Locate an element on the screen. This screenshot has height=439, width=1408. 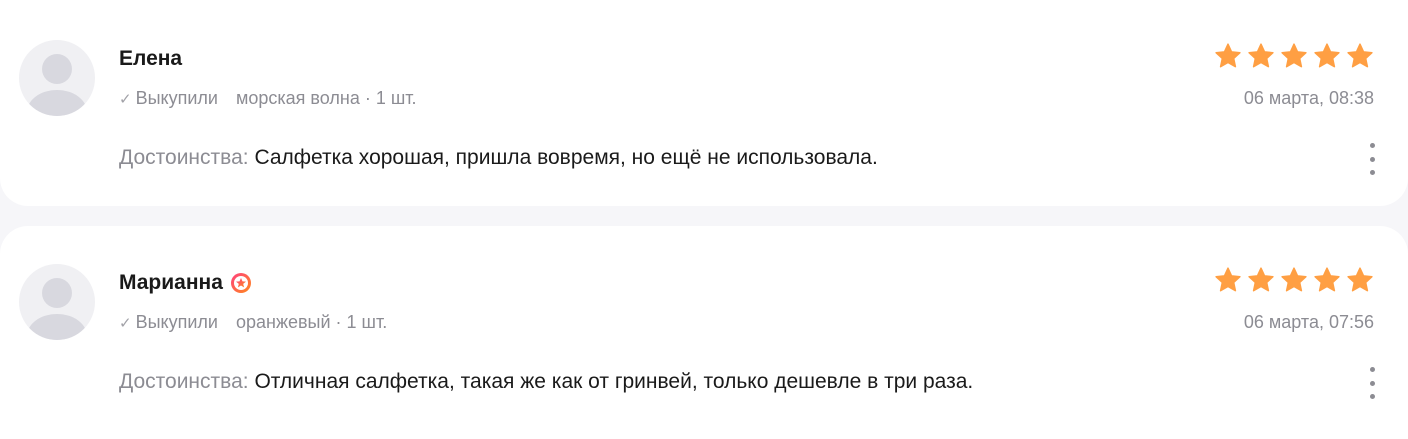
author-name-text: Марианна is located at coordinates (171, 282).